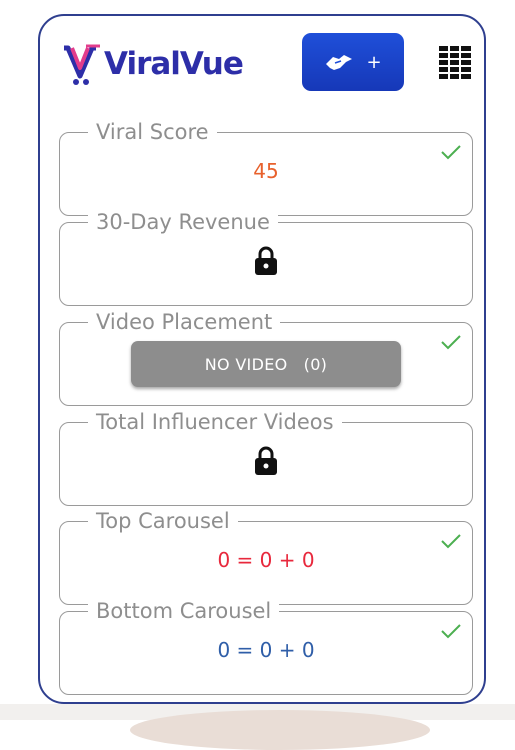  What do you see at coordinates (163, 521) in the screenshot?
I see `card-label: Top Carousel` at bounding box center [163, 521].